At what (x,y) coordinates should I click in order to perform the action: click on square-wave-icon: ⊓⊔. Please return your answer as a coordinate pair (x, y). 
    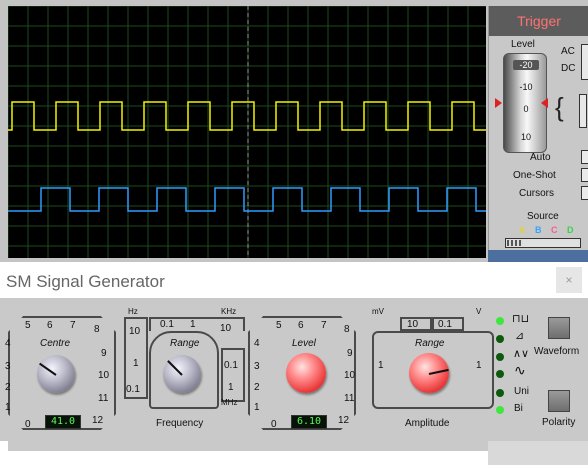
    Looking at the image, I should click on (520, 318).